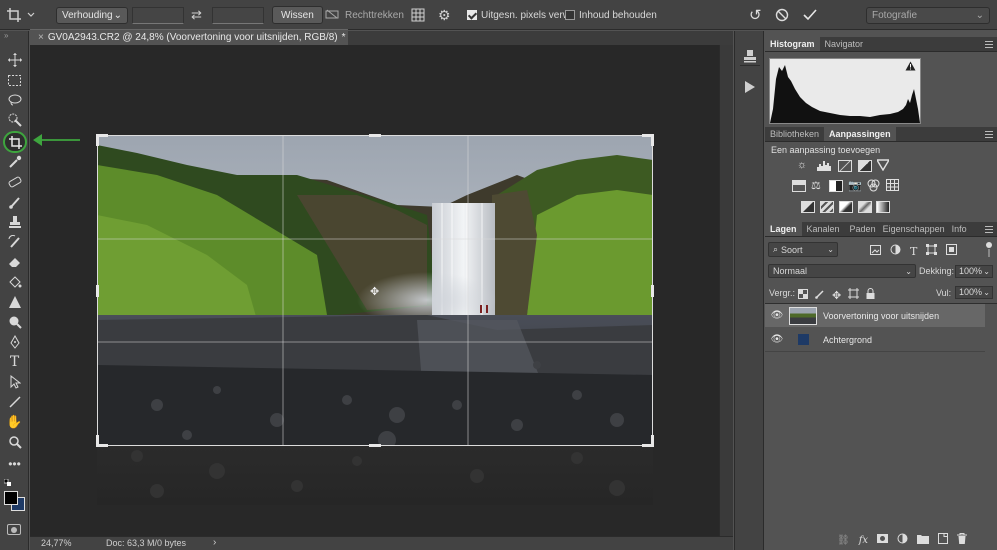 This screenshot has width=997, height=550. What do you see at coordinates (783, 229) in the screenshot?
I see `tab-layers: Lagen` at bounding box center [783, 229].